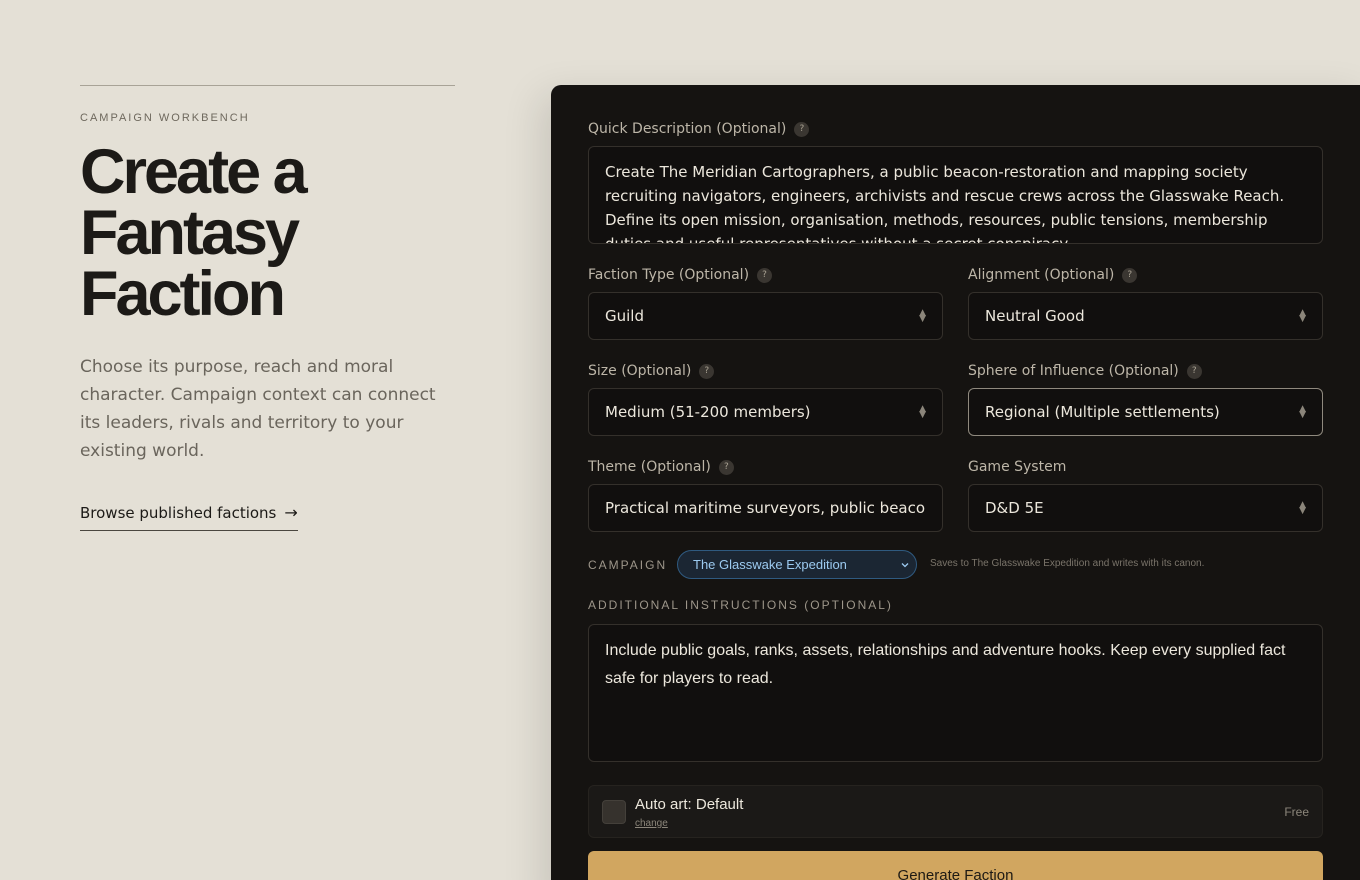 This screenshot has width=1360, height=880. I want to click on eyebrow: CAMPAIGN WORKBENCH, so click(165, 118).